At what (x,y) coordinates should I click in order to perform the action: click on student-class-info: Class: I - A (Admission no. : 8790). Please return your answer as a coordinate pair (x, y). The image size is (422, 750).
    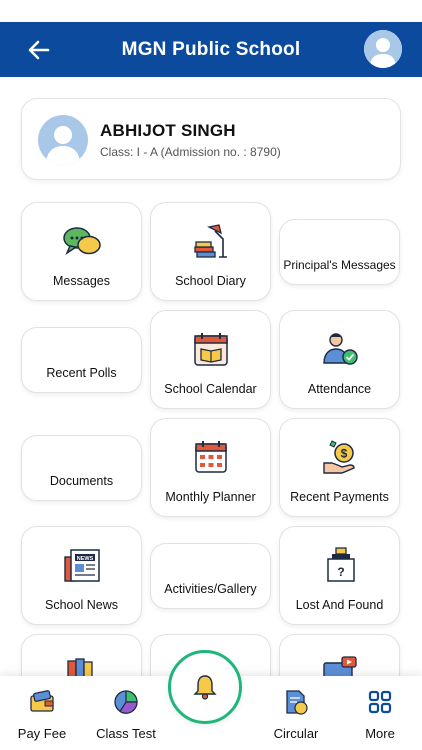
    Looking at the image, I should click on (190, 152).